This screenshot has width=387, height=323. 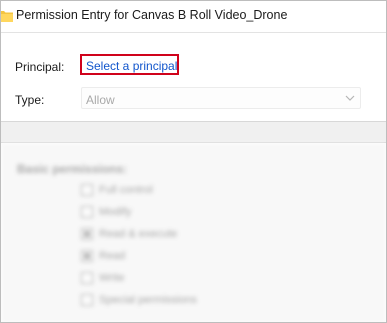 I want to click on section-divider, so click(x=193, y=132).